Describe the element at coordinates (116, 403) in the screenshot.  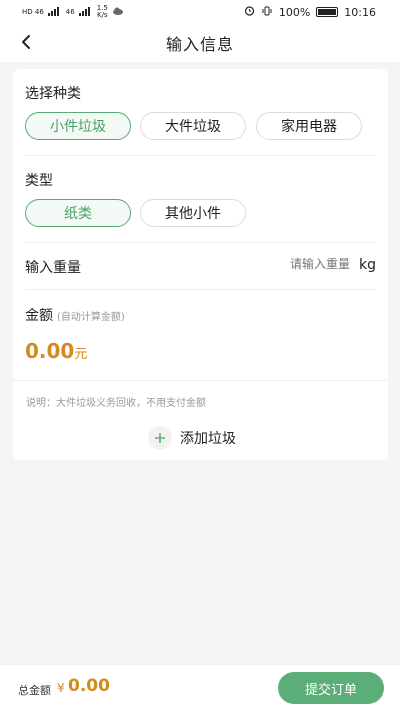
I see `note-text: 说明：大件垃圾义务回收，不用支付金额` at that location.